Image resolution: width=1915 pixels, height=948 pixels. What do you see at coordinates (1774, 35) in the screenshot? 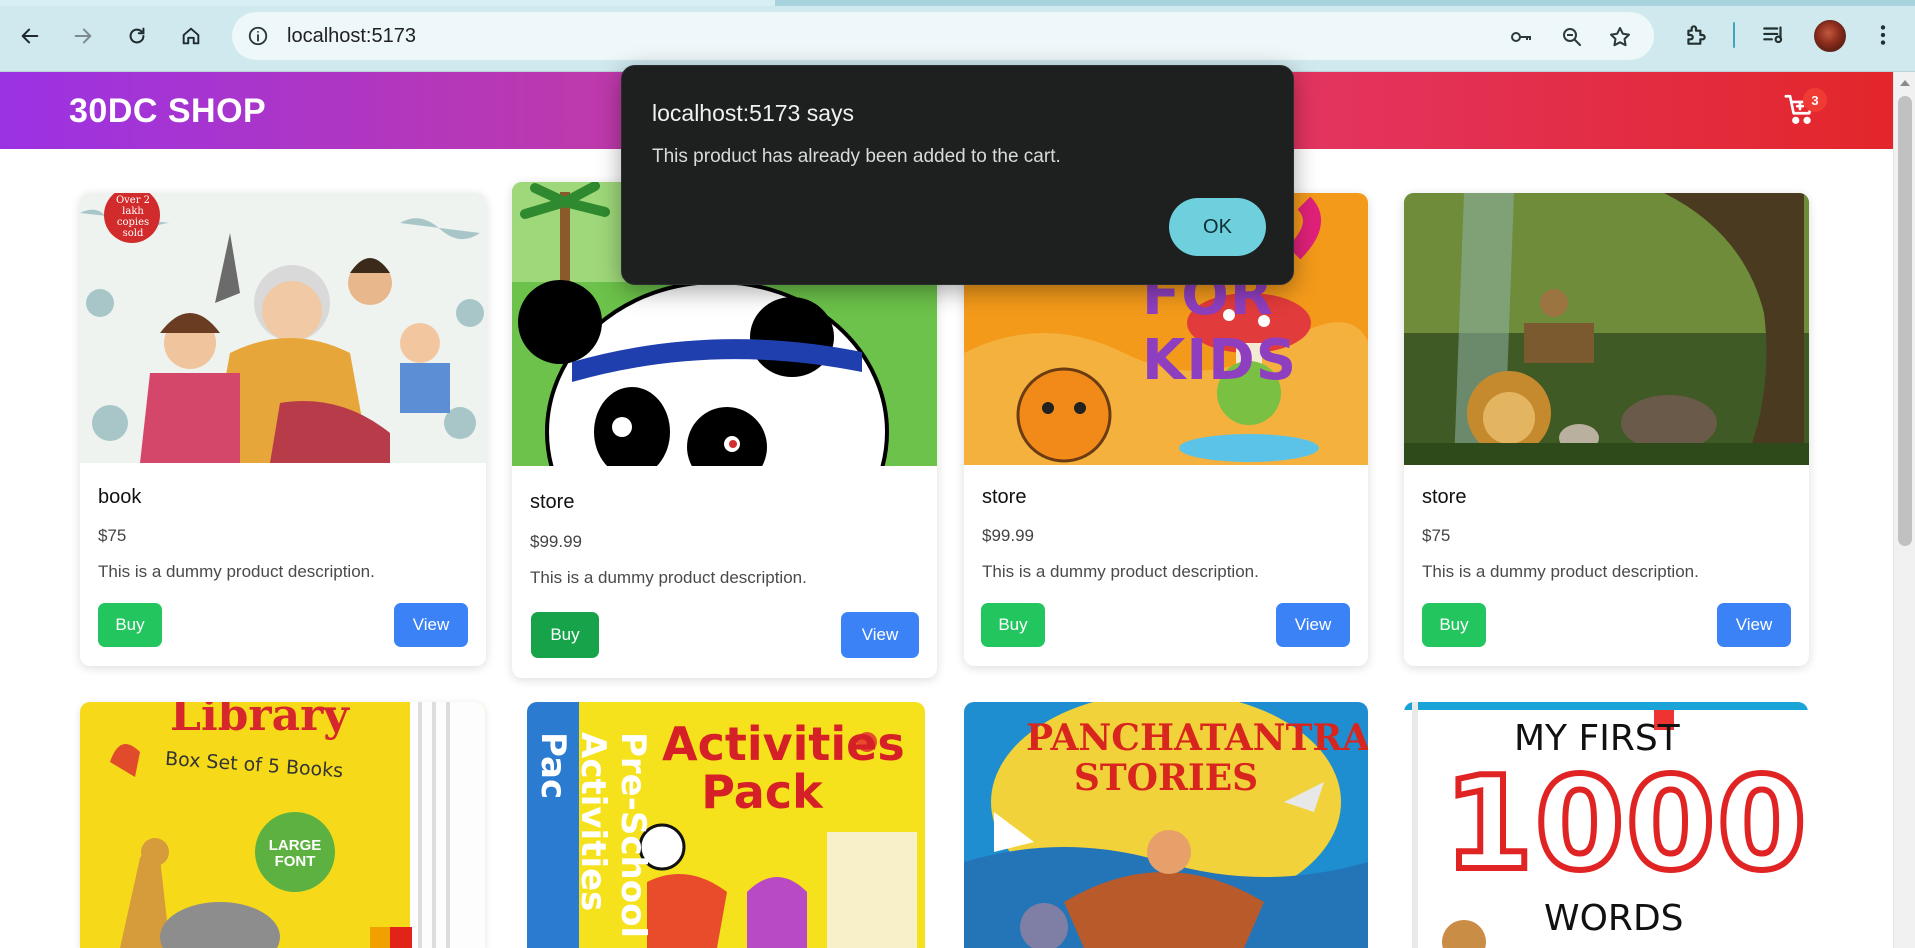
I see `media-control-icon` at bounding box center [1774, 35].